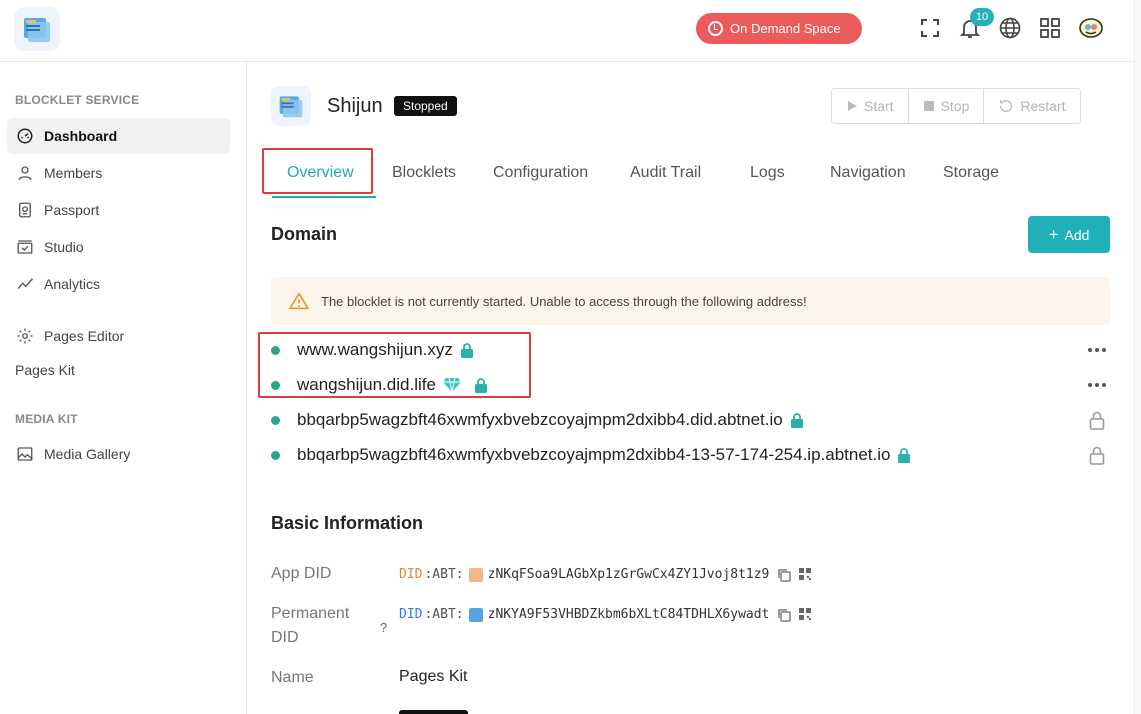 This screenshot has height=714, width=1141. What do you see at coordinates (540, 173) in the screenshot?
I see `tab-configuration: Configuration` at bounding box center [540, 173].